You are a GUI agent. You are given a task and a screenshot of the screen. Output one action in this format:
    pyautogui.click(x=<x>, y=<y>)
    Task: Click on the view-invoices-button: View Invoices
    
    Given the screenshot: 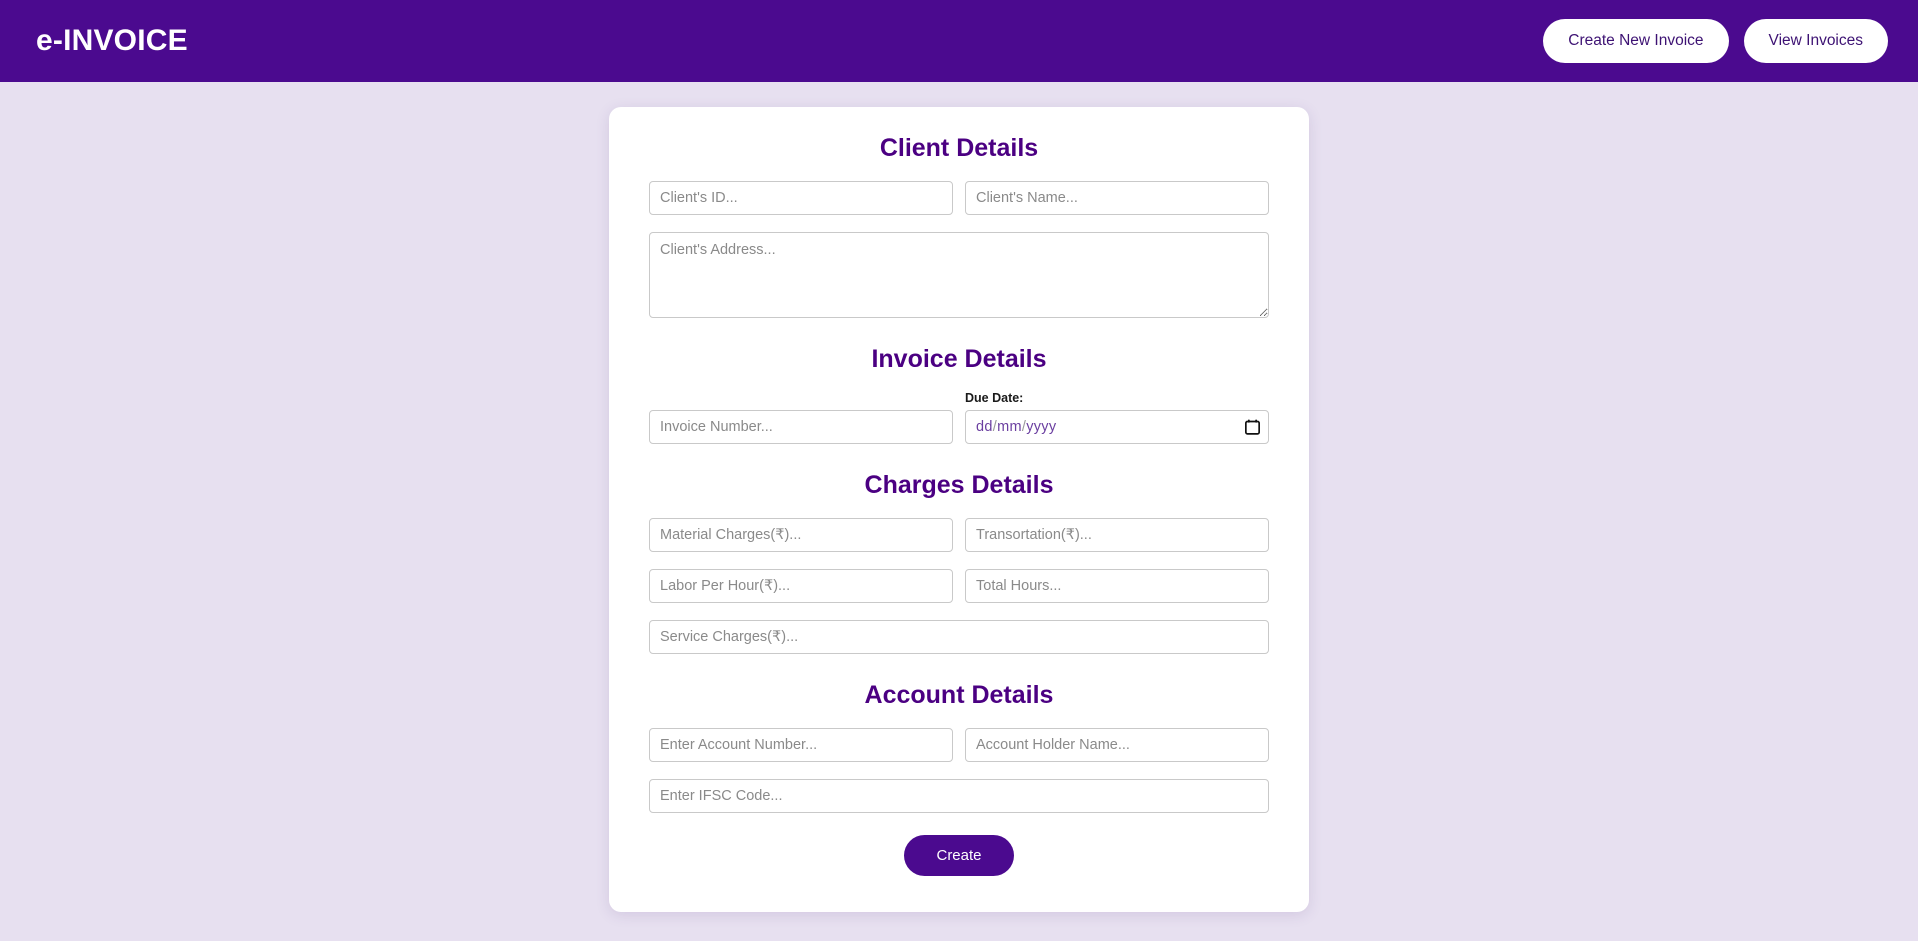 What is the action you would take?
    pyautogui.click(x=1815, y=41)
    